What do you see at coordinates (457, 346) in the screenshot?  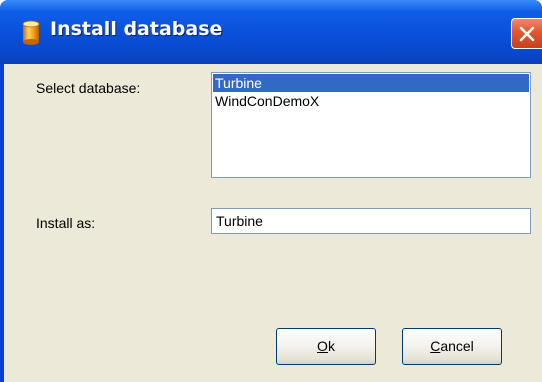 I see `cancel-button-label: ancel` at bounding box center [457, 346].